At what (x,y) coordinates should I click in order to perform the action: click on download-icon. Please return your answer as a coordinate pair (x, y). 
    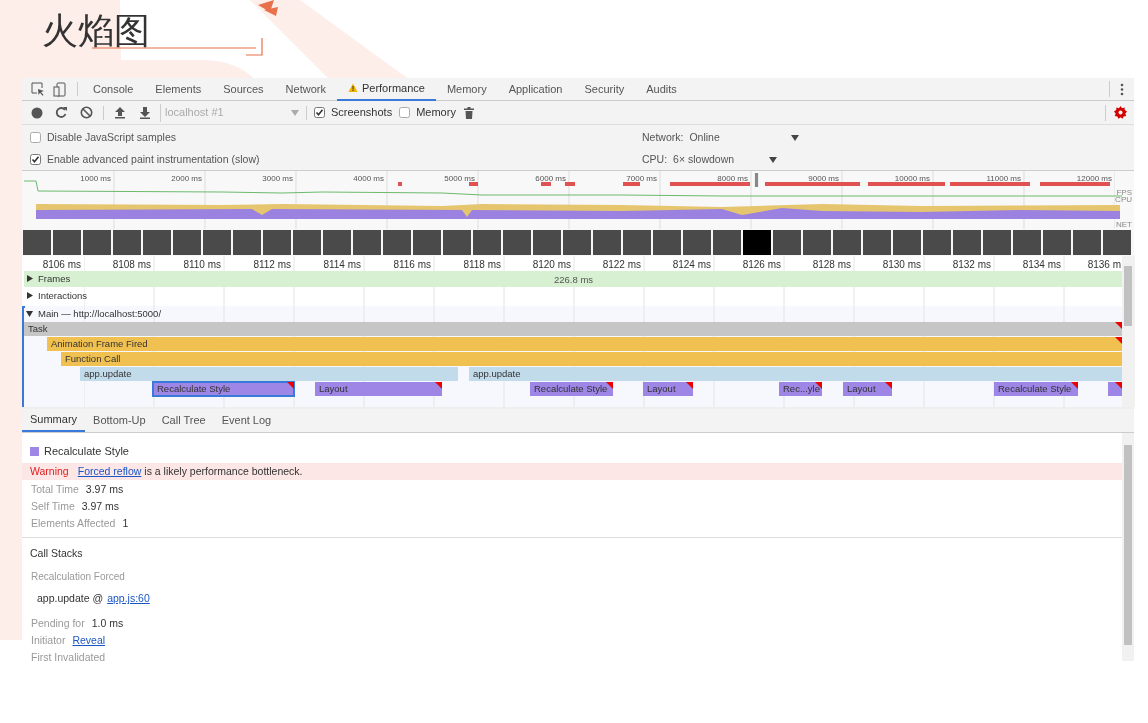
    Looking at the image, I should click on (145, 112).